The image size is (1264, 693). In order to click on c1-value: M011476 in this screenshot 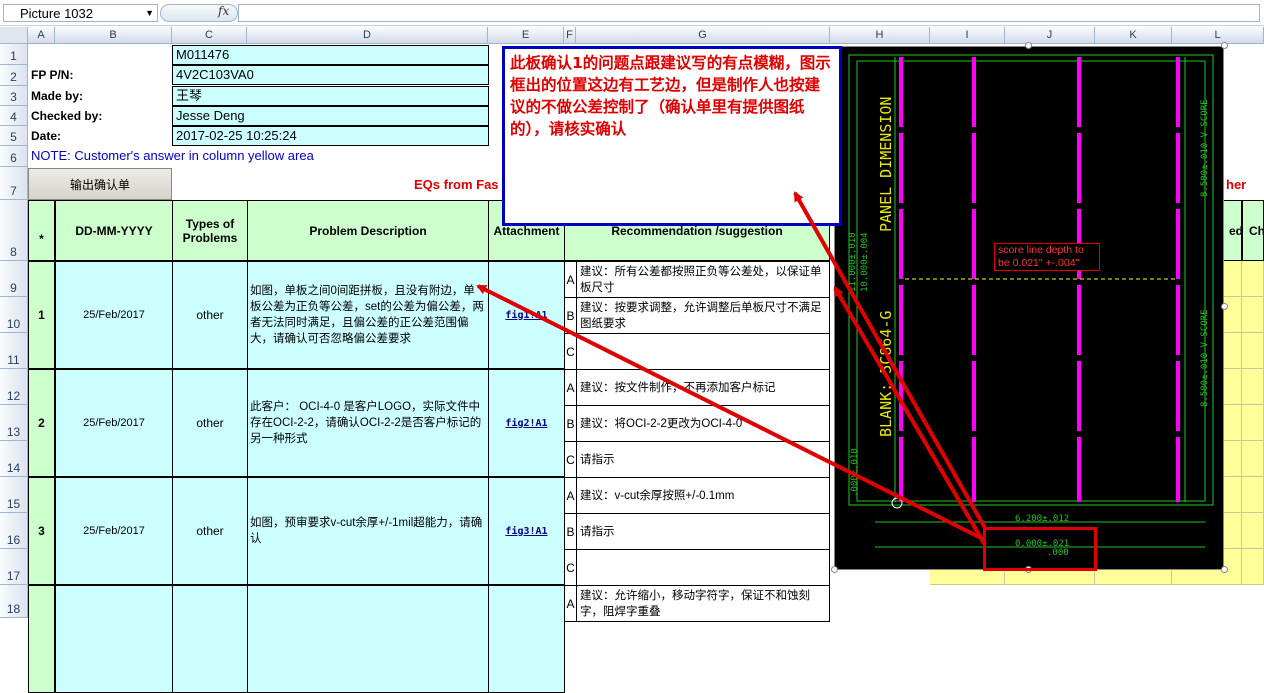, I will do `click(330, 55)`.